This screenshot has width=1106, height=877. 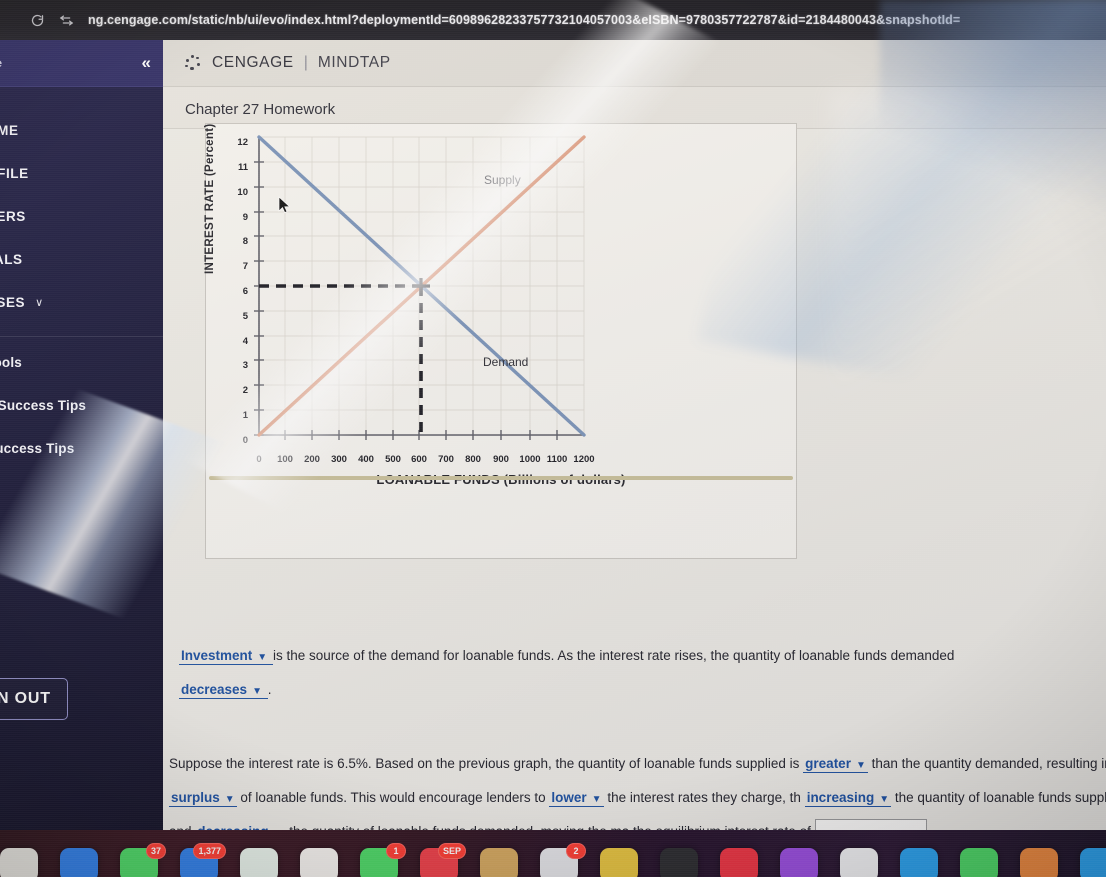 What do you see at coordinates (13, 302) in the screenshot?
I see `sidebar-item-label: RSES` at bounding box center [13, 302].